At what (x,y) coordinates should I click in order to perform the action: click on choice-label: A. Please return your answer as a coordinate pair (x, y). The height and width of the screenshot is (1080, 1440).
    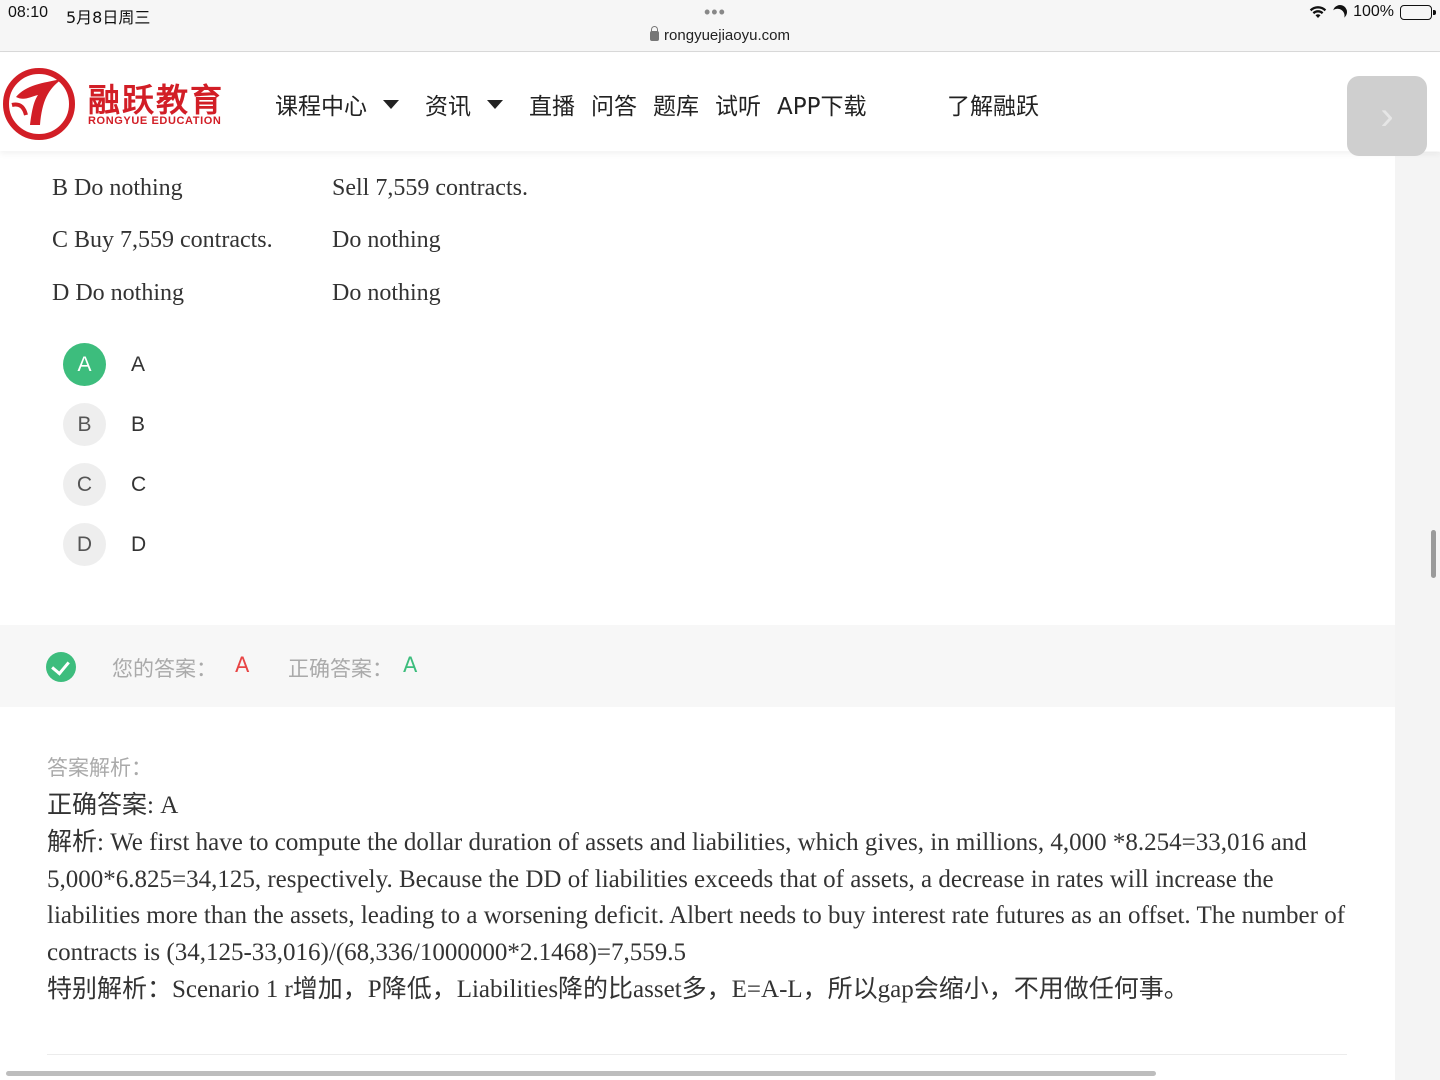
    Looking at the image, I should click on (138, 364).